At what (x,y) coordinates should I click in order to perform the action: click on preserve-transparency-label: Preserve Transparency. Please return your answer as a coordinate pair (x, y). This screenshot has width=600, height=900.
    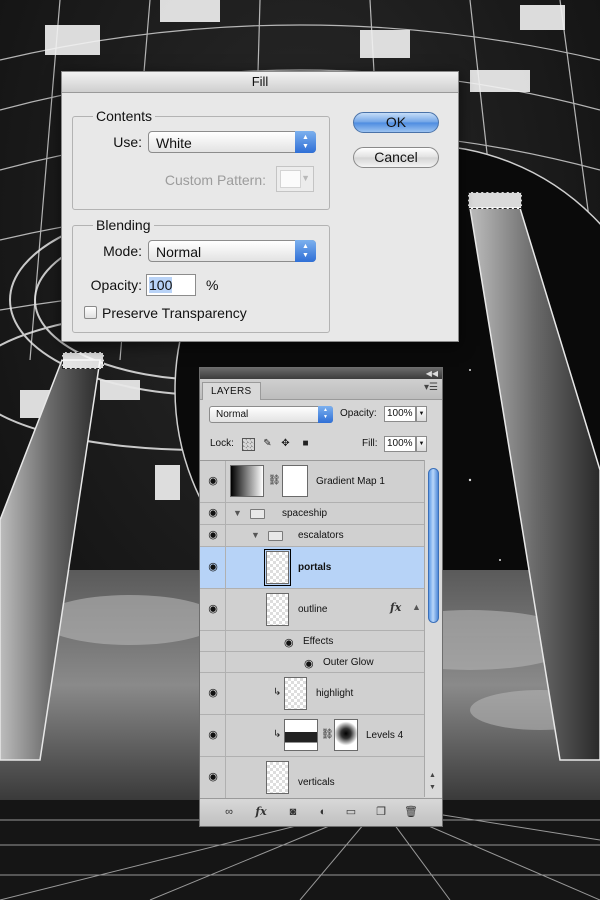
    Looking at the image, I should click on (174, 313).